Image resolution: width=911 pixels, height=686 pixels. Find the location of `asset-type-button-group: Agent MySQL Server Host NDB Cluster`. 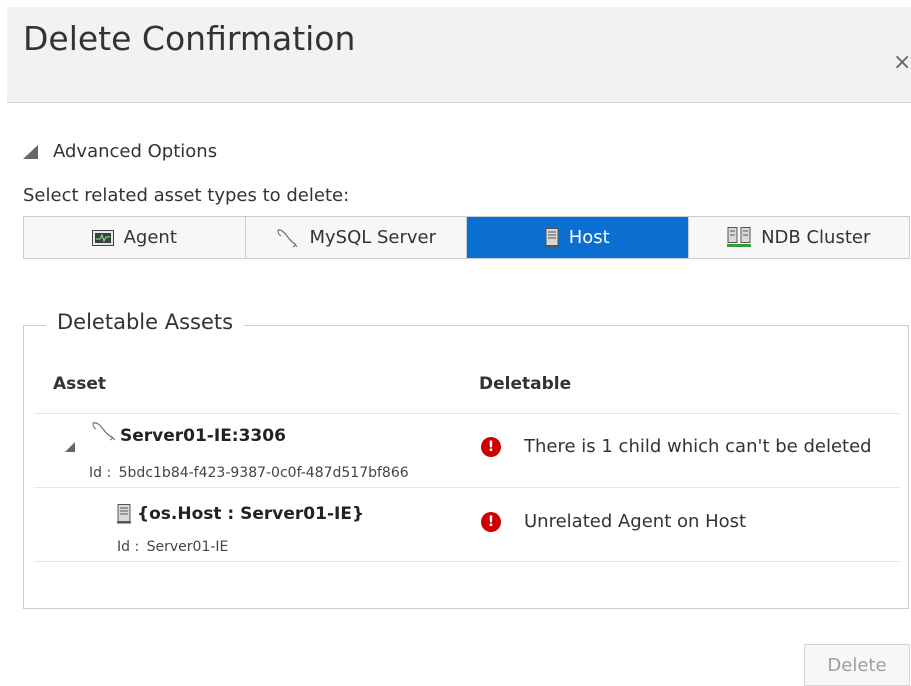

asset-type-button-group: Agent MySQL Server Host NDB Cluster is located at coordinates (466, 237).